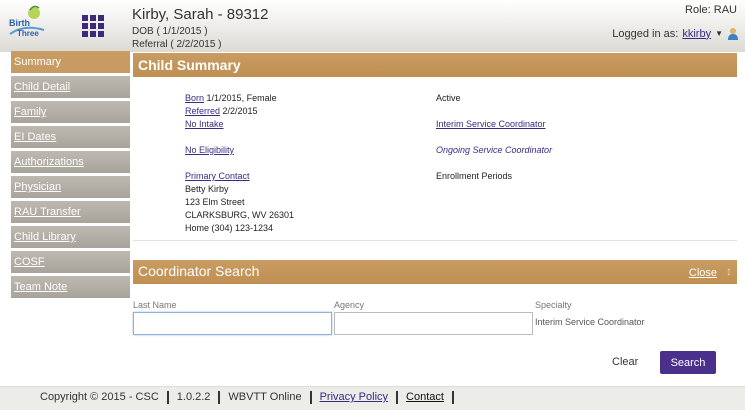 The width and height of the screenshot is (745, 410). I want to click on sidebar-item-cosf: COSF, so click(70, 262).